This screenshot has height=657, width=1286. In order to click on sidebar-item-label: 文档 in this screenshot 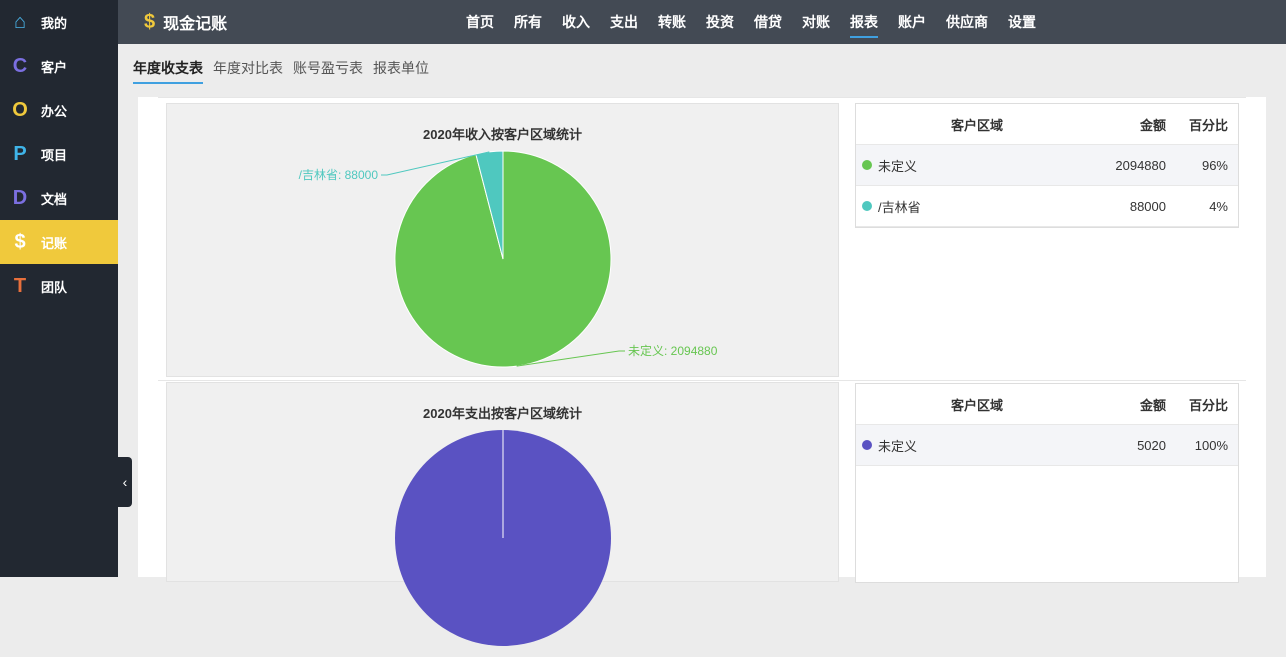, I will do `click(54, 199)`.